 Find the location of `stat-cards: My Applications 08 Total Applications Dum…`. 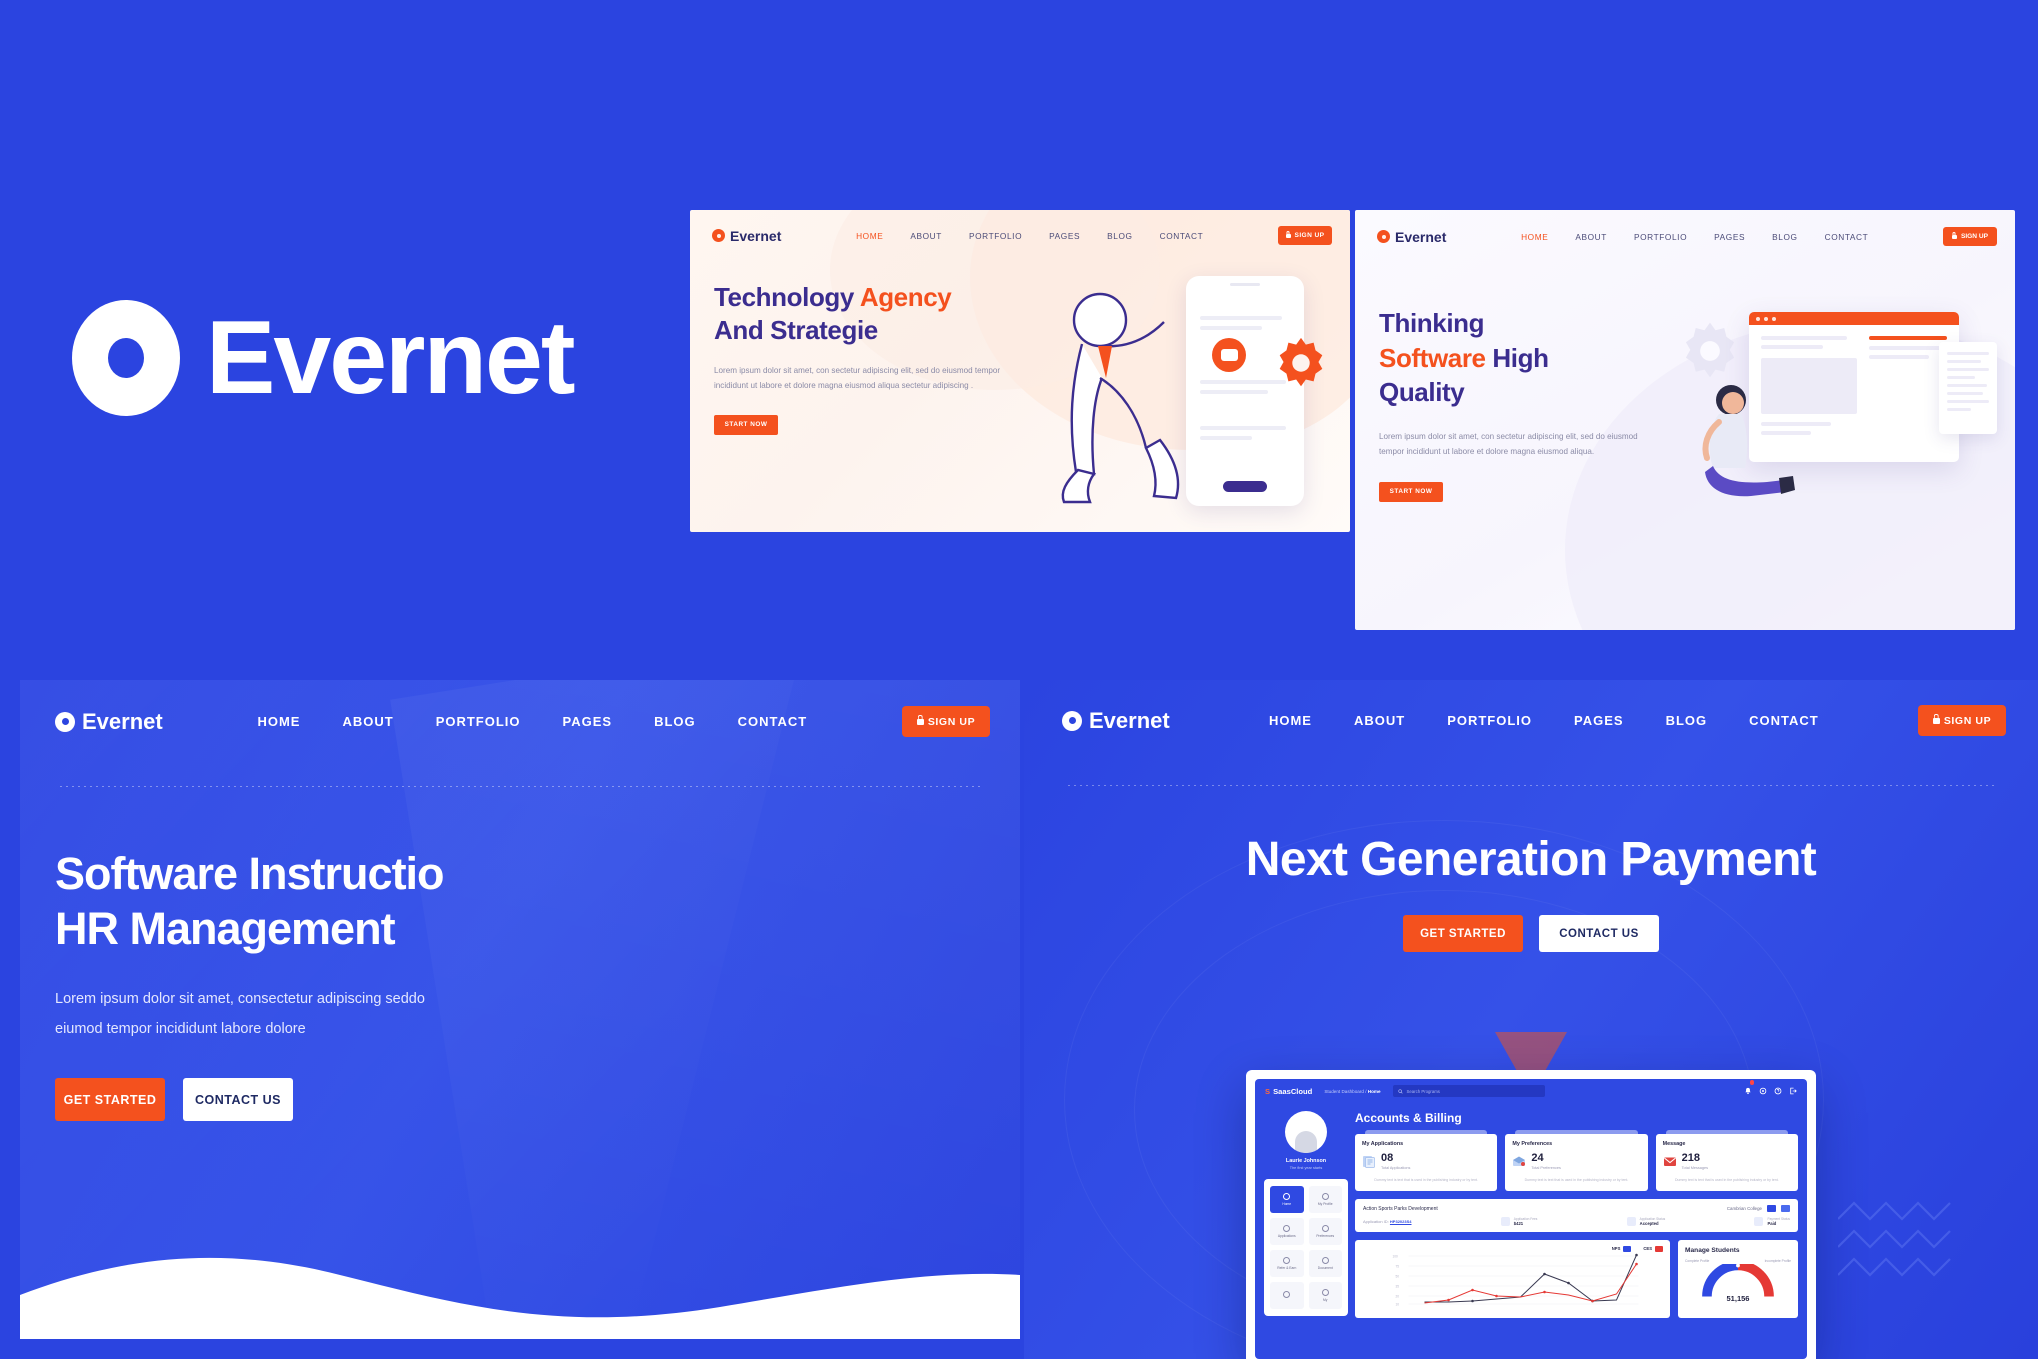

stat-cards: My Applications 08 Total Applications Dum… is located at coordinates (1576, 1161).